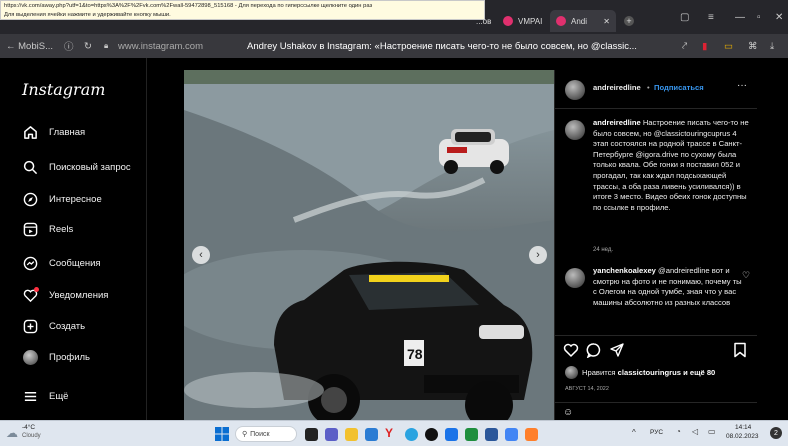 Image resolution: width=788 pixels, height=446 pixels. I want to click on reload-icon: ↻, so click(88, 46).